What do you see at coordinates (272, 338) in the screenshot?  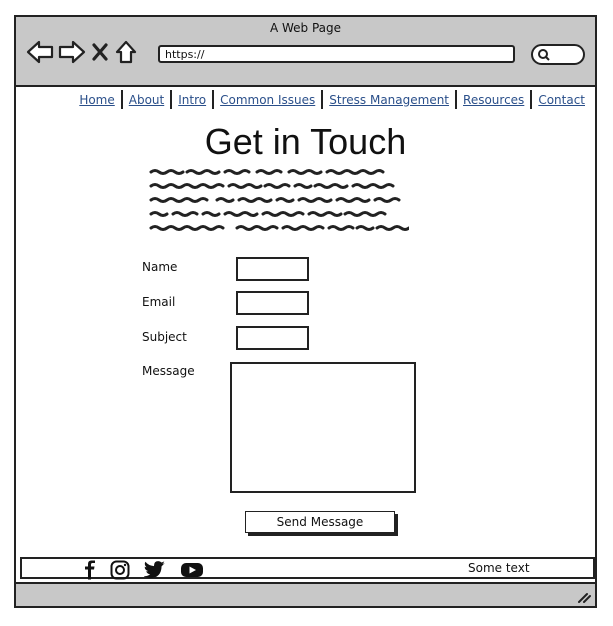 I see `subject-field` at bounding box center [272, 338].